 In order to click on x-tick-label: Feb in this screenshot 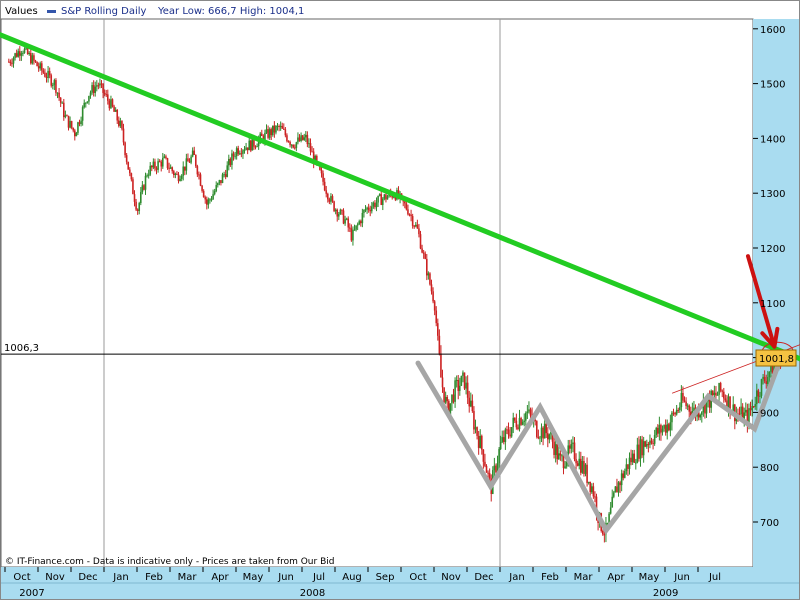, I will do `click(154, 577)`.